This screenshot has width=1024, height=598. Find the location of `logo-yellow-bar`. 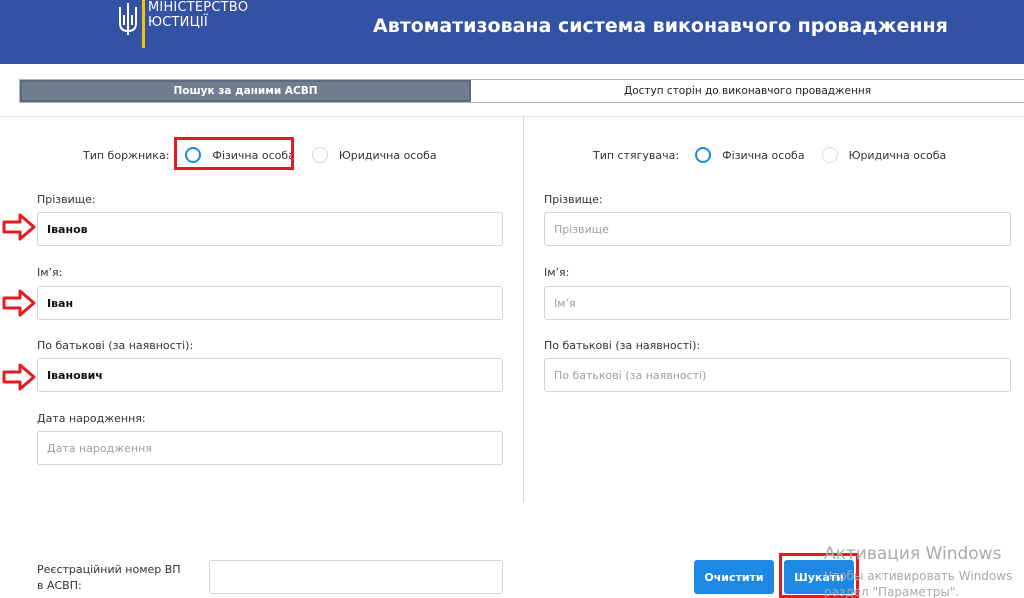

logo-yellow-bar is located at coordinates (143, 24).